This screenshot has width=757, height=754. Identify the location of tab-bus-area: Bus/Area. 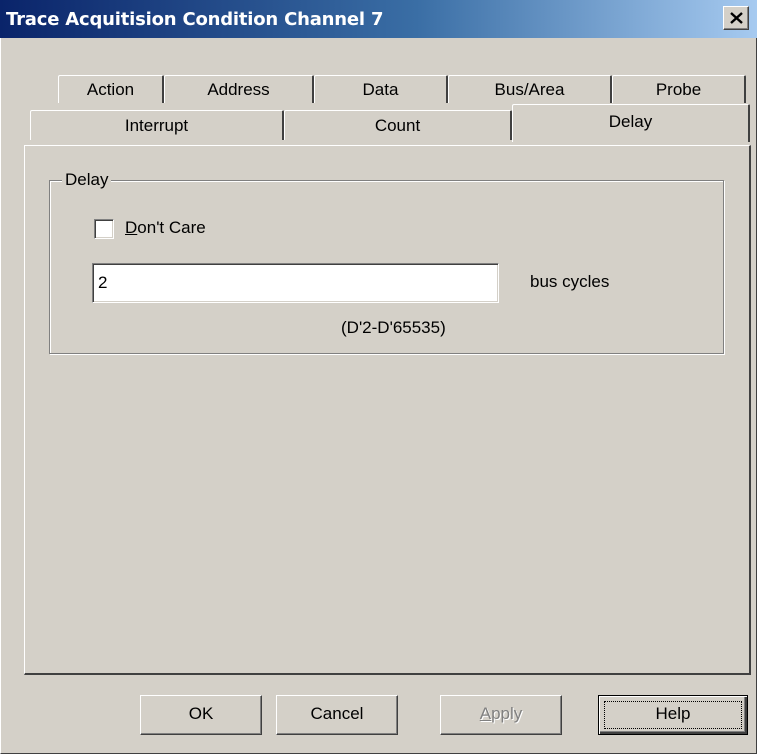
(530, 89).